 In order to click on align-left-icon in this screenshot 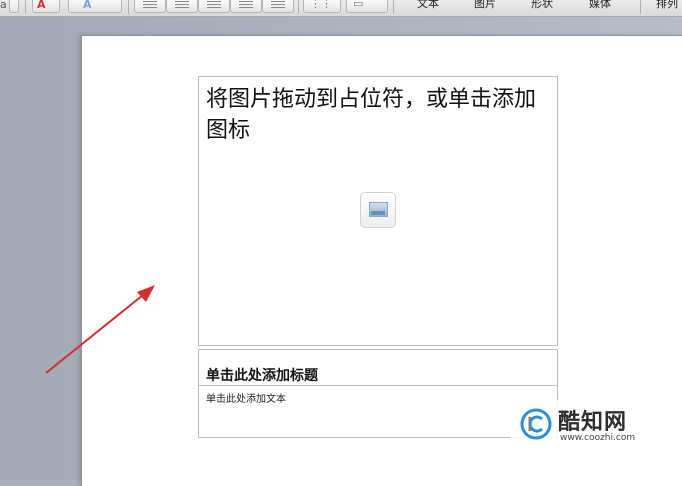, I will do `click(150, 5)`.